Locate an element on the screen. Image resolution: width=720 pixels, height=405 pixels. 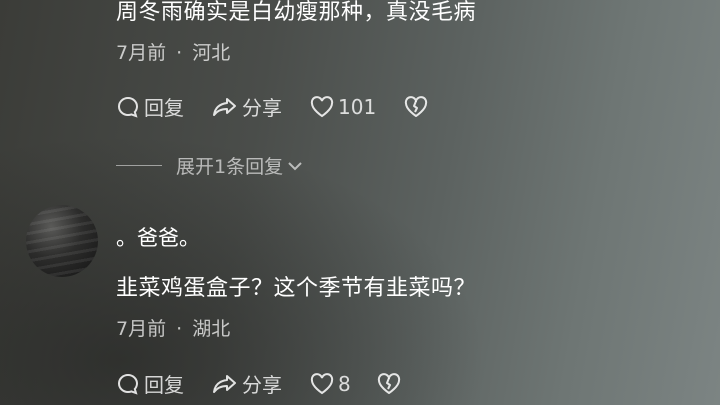
expand-replies-button: 展开1条回复 is located at coordinates (209, 165).